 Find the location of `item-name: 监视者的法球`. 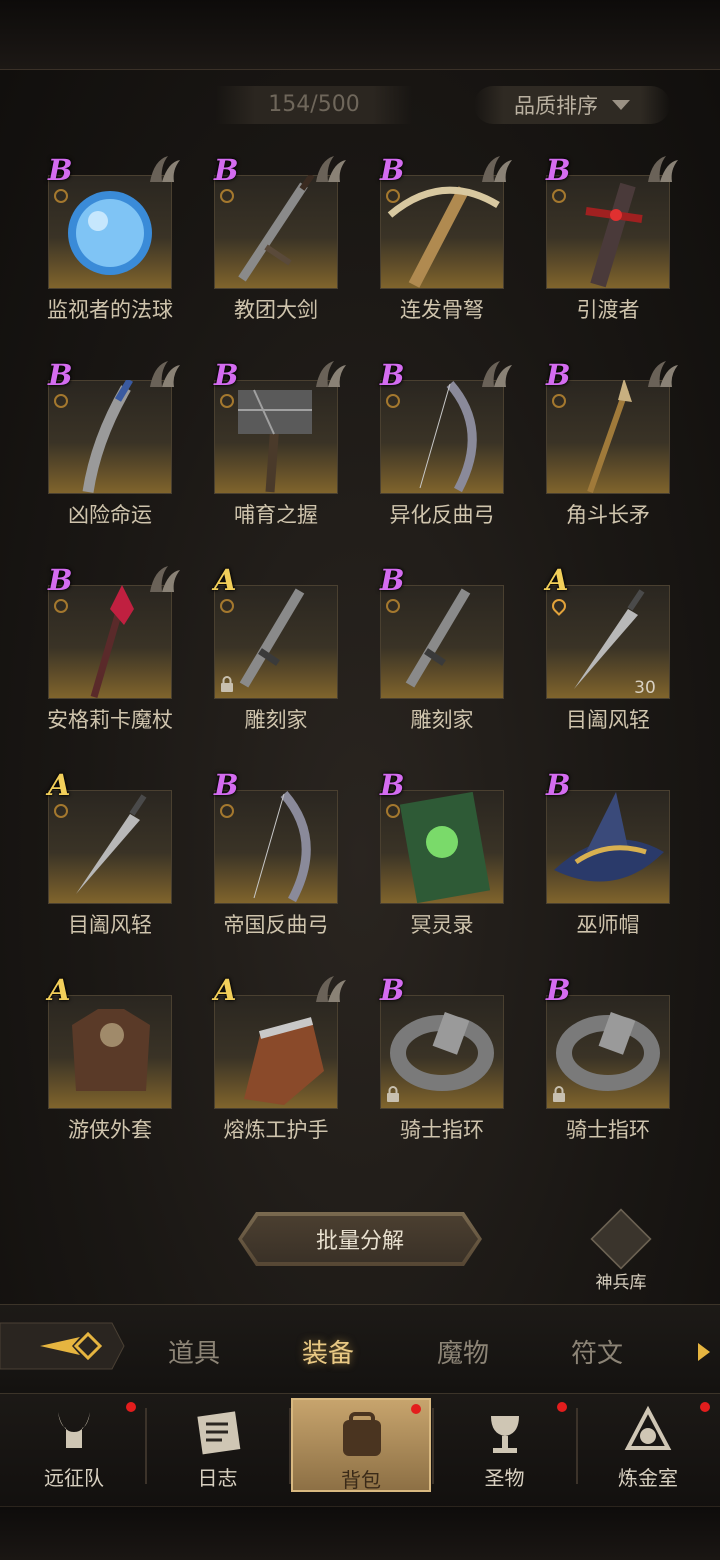

item-name: 监视者的法球 is located at coordinates (110, 310).